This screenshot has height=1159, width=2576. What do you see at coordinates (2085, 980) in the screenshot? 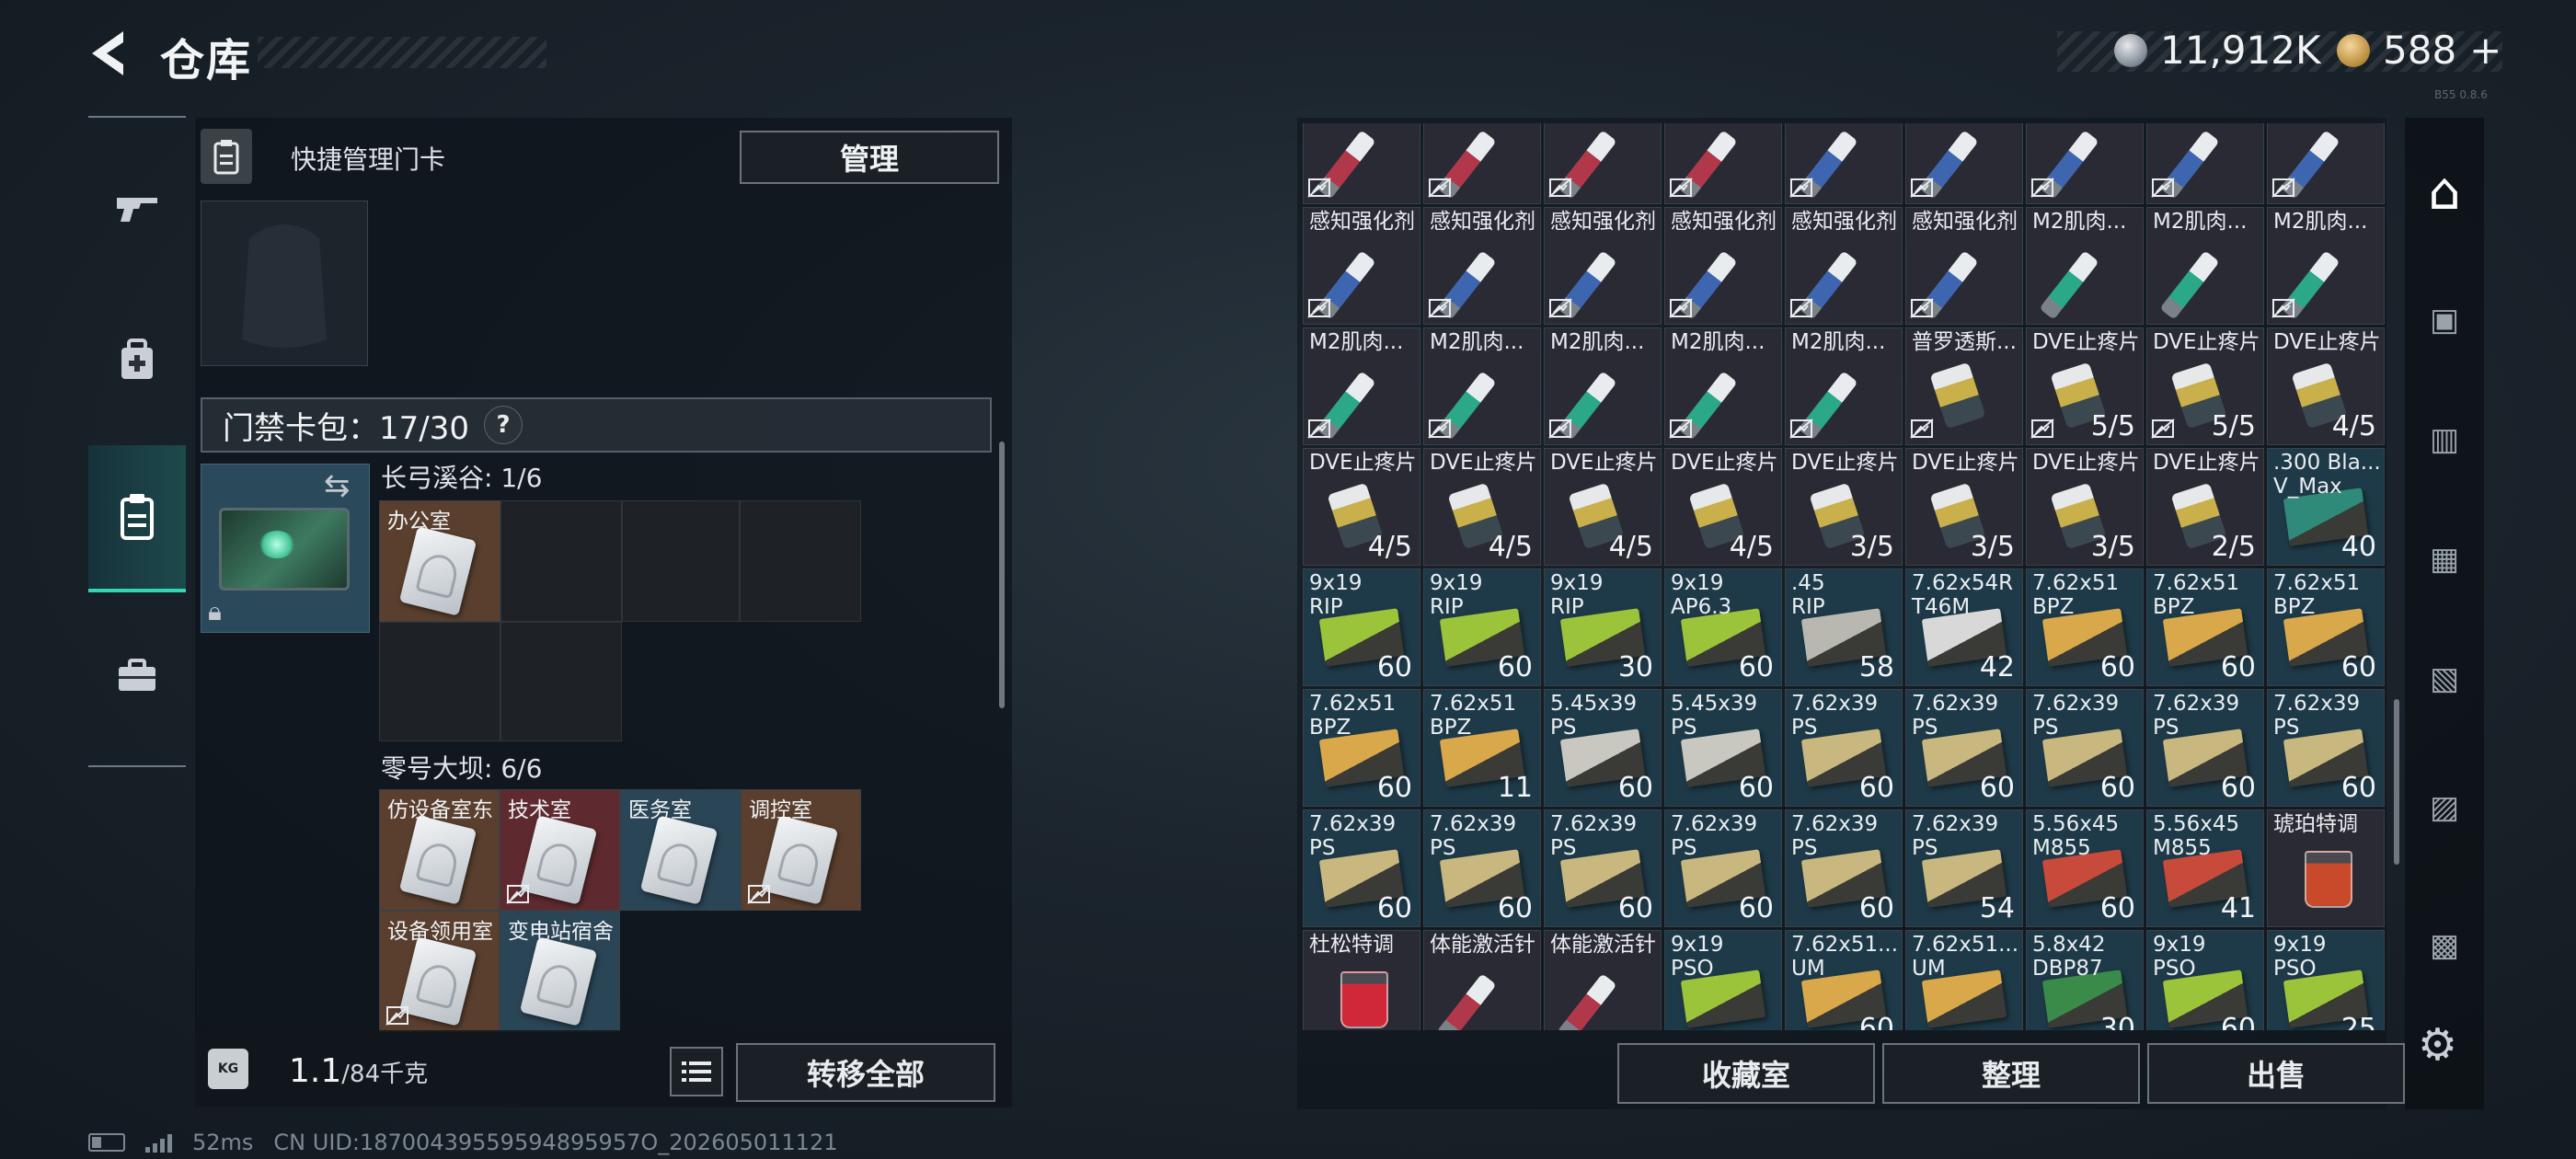
I see `item-cell: 5.8x42 DBP87 30` at bounding box center [2085, 980].